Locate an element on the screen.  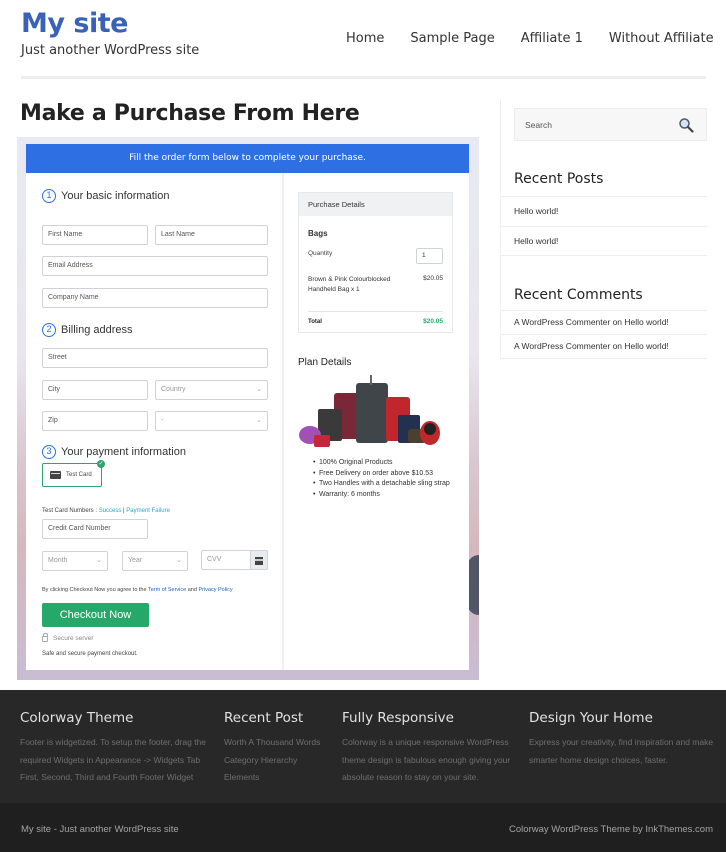
item-price: $20.05 is located at coordinates (433, 278).